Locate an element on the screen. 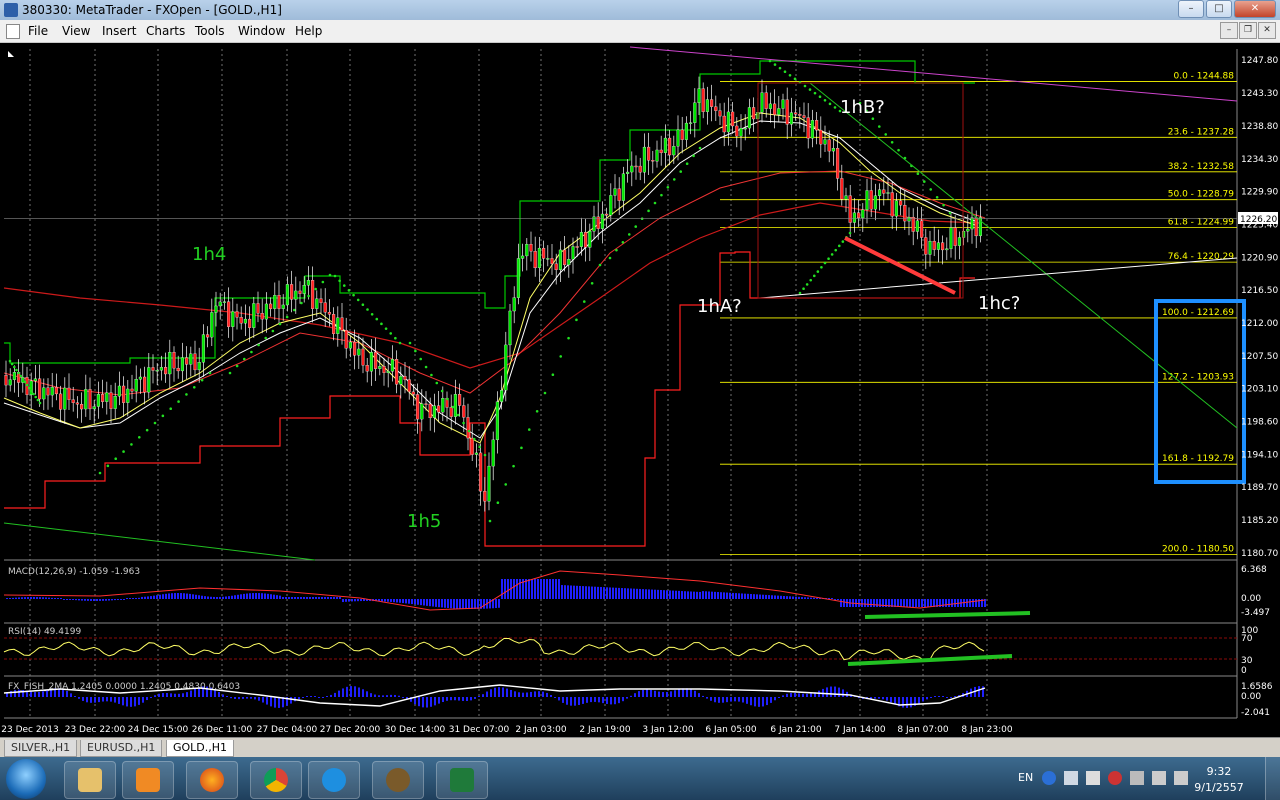 This screenshot has height=800, width=1280. rsi-line is located at coordinates (494, 650).